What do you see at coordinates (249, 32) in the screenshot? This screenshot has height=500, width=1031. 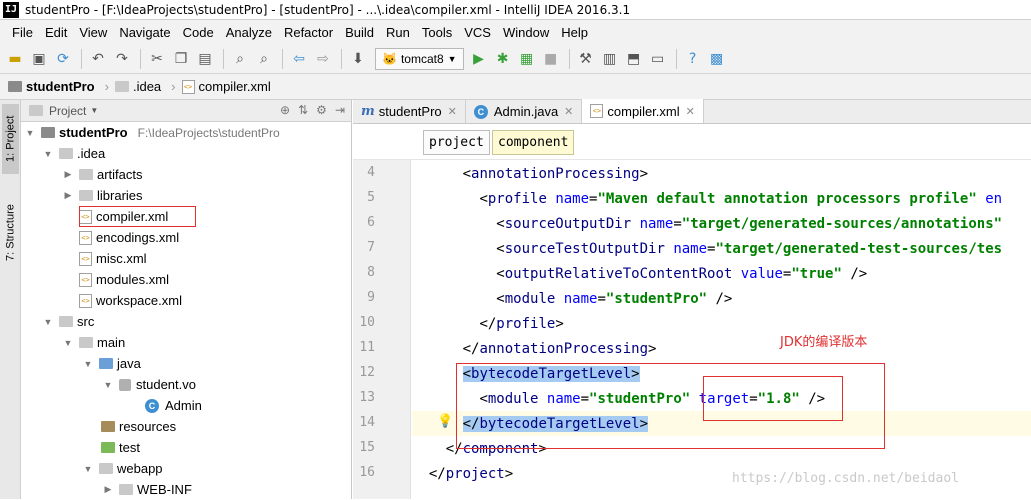 I see `menu-analyze: Analyze` at bounding box center [249, 32].